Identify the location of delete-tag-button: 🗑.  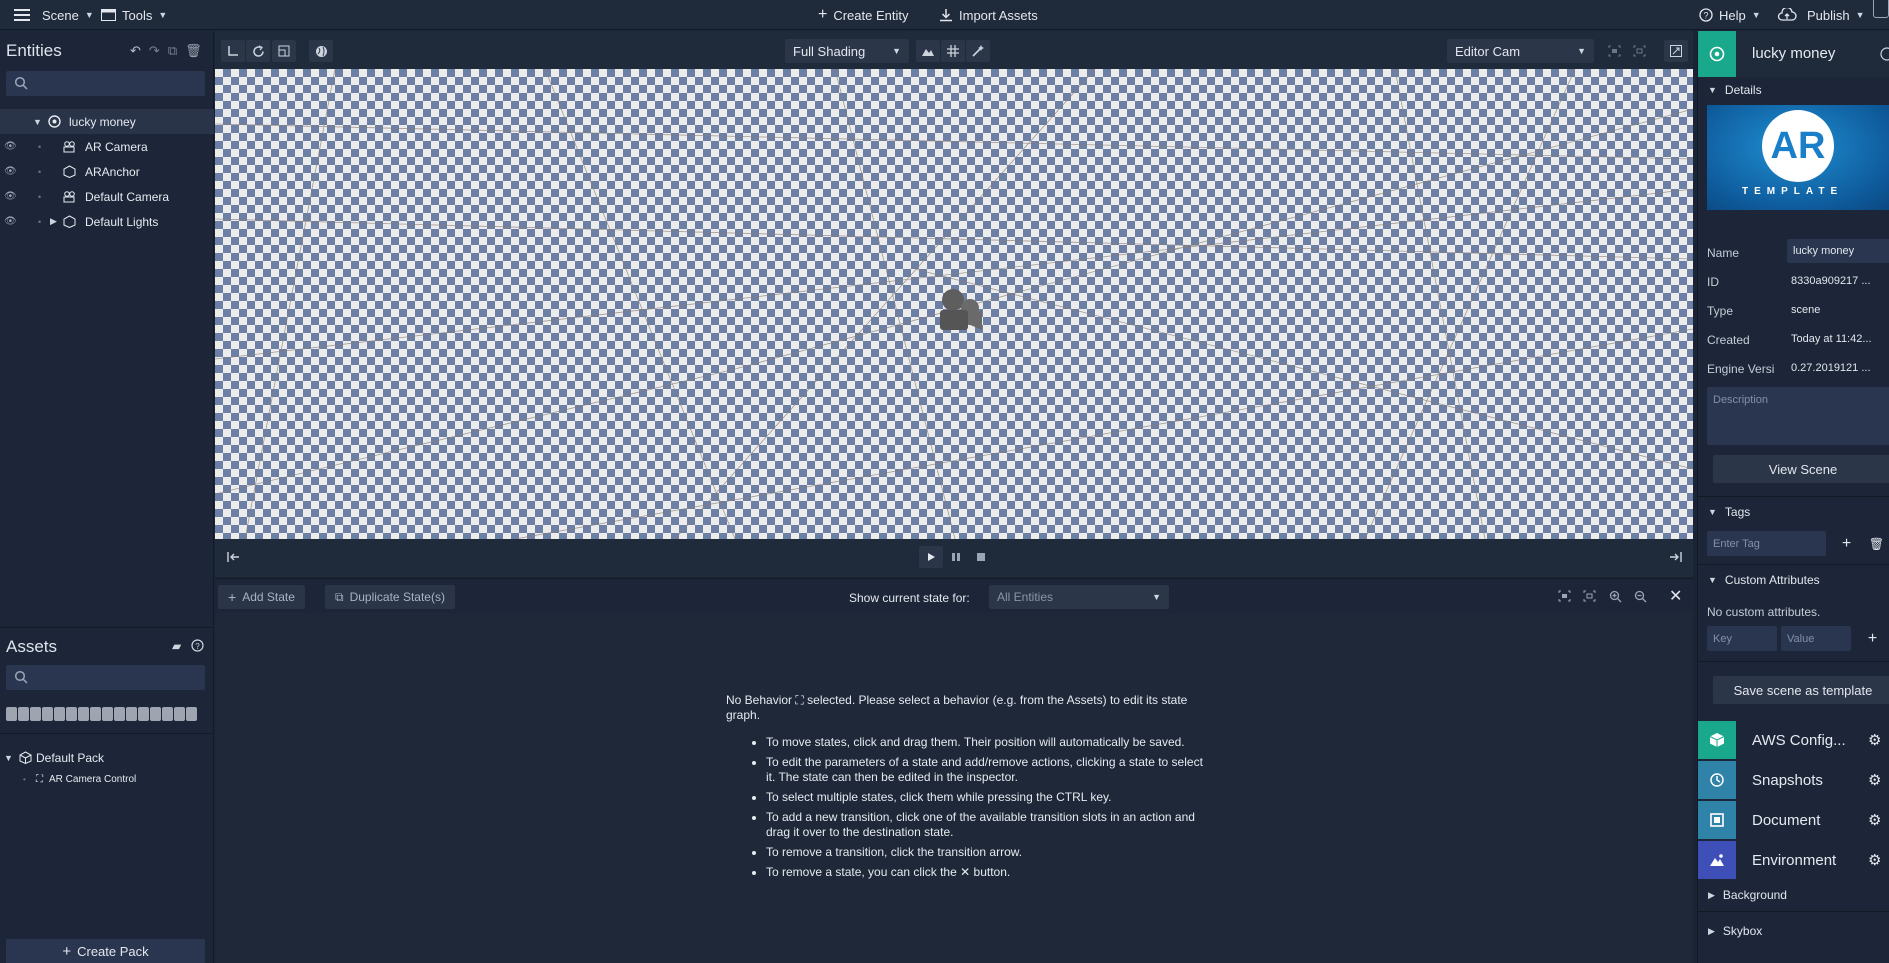
(1876, 543).